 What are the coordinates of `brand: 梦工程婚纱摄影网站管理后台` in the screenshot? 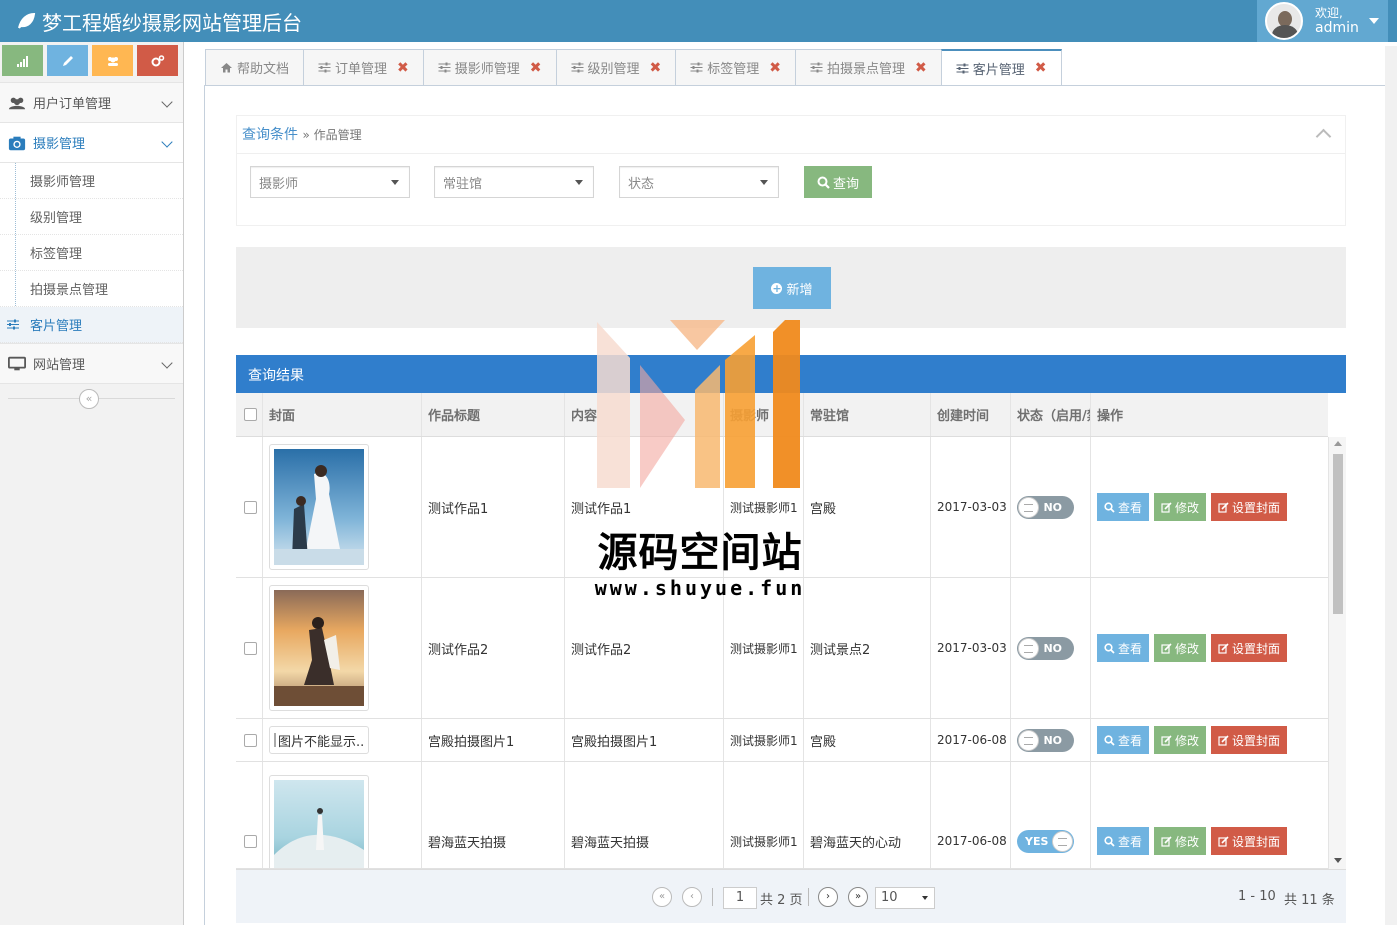 It's located at (159, 21).